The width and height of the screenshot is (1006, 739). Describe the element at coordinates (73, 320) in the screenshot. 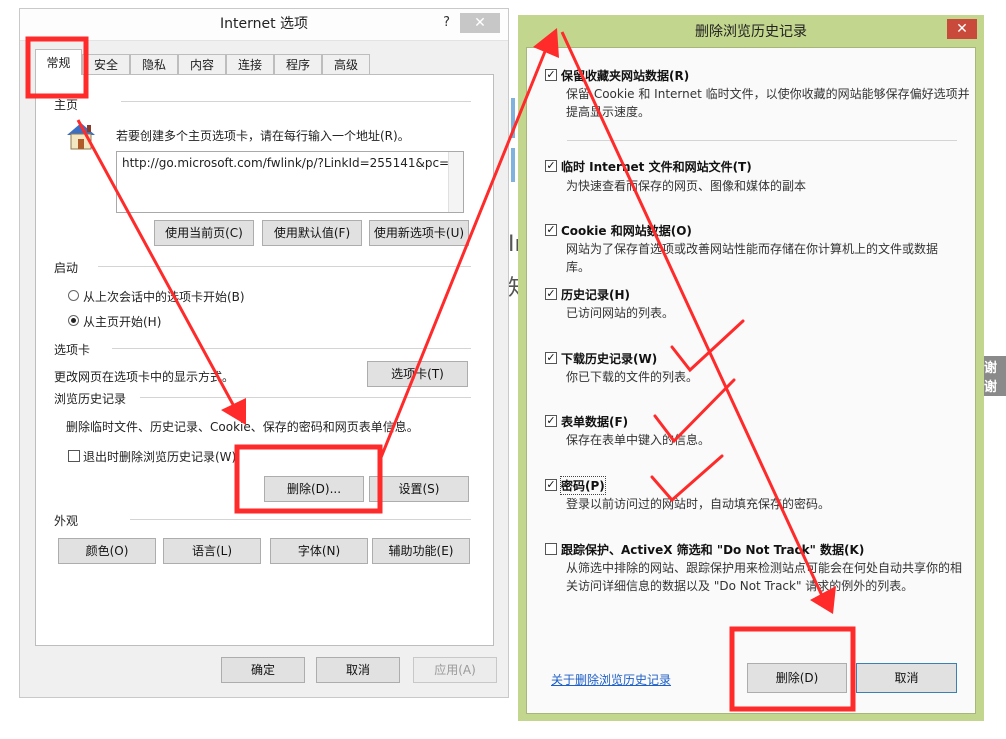

I see `radio-start-homepage` at that location.